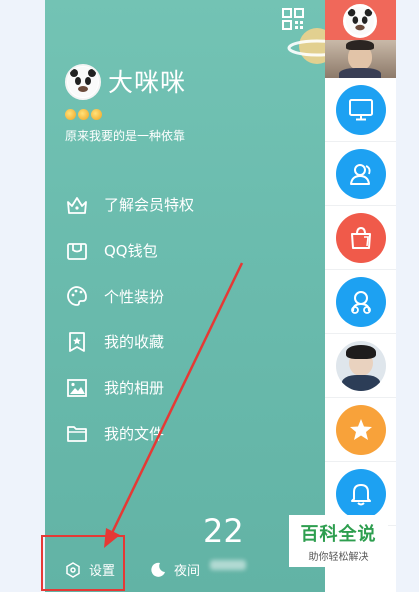 This screenshot has height=592, width=419. Describe the element at coordinates (185, 388) in the screenshot. I see `menu-item-album: 我的相册` at that location.